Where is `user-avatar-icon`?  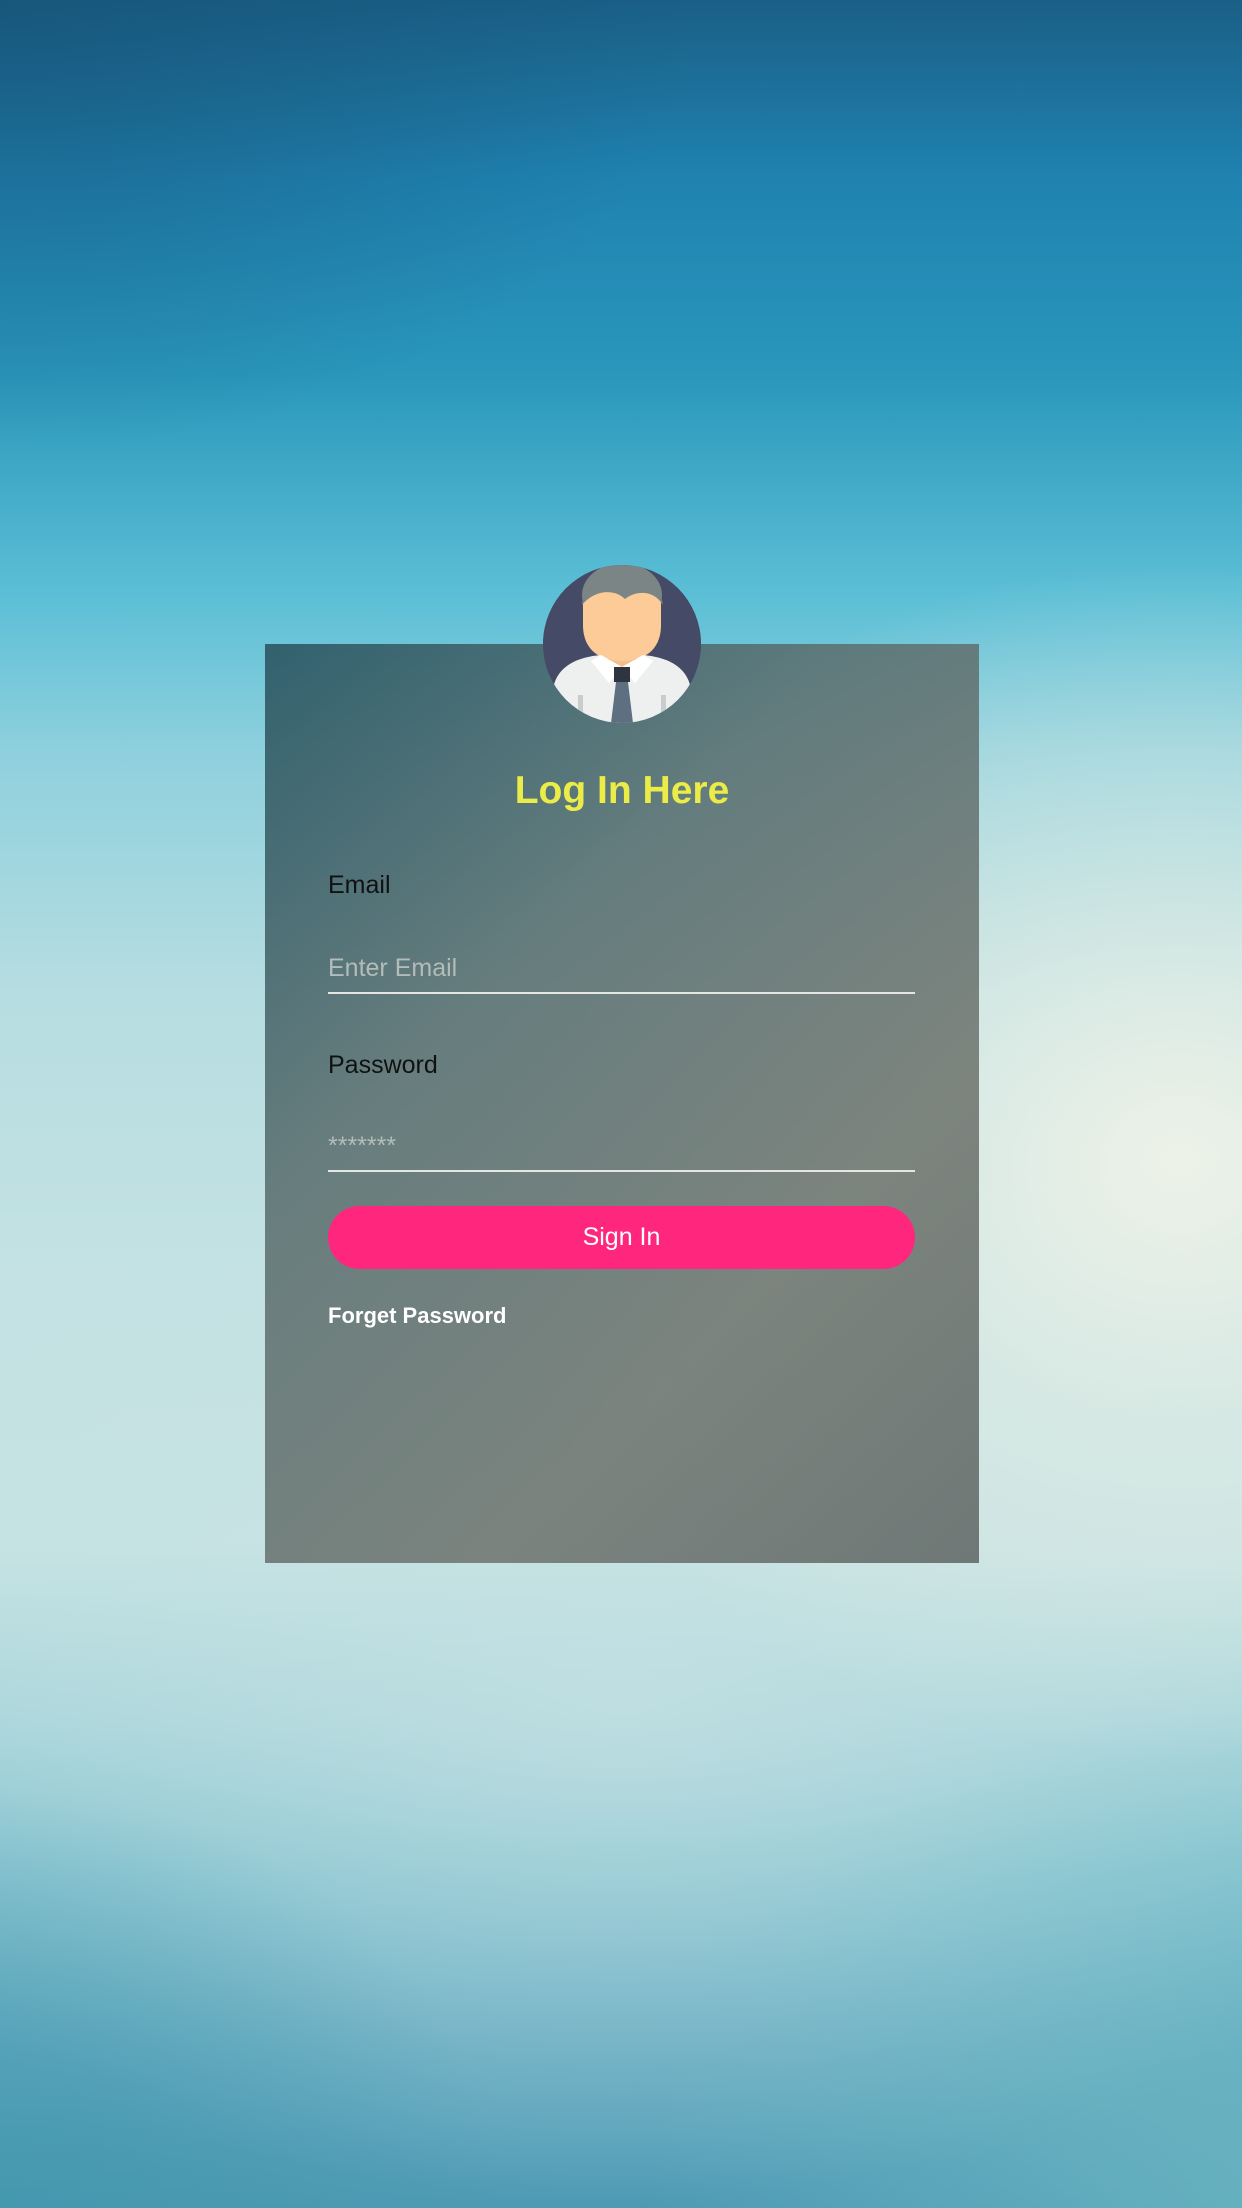
user-avatar-icon is located at coordinates (622, 644).